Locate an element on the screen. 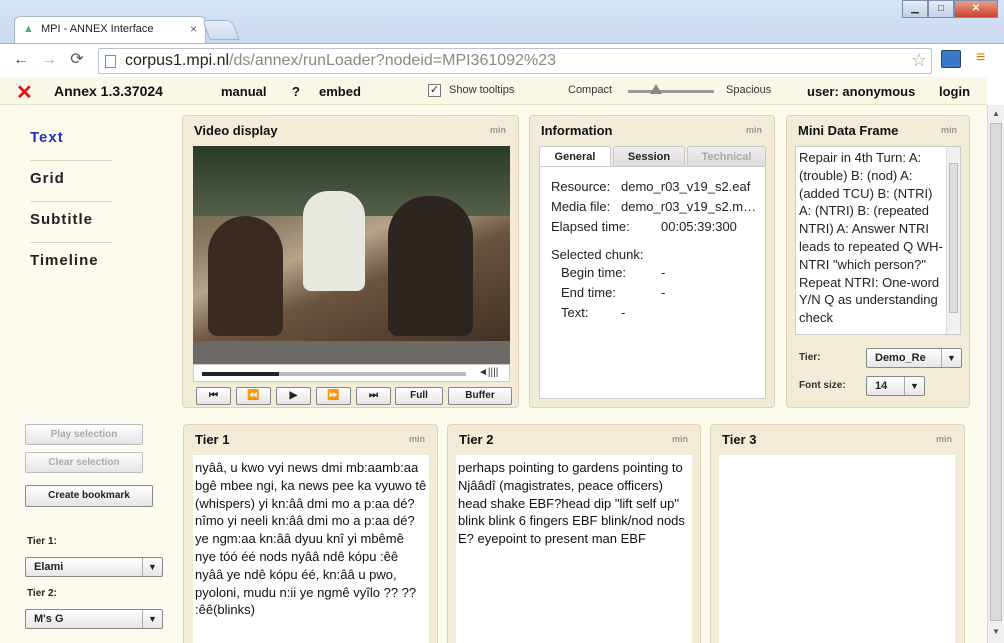  create-bookmark-button: Create bookmark is located at coordinates (89, 496).